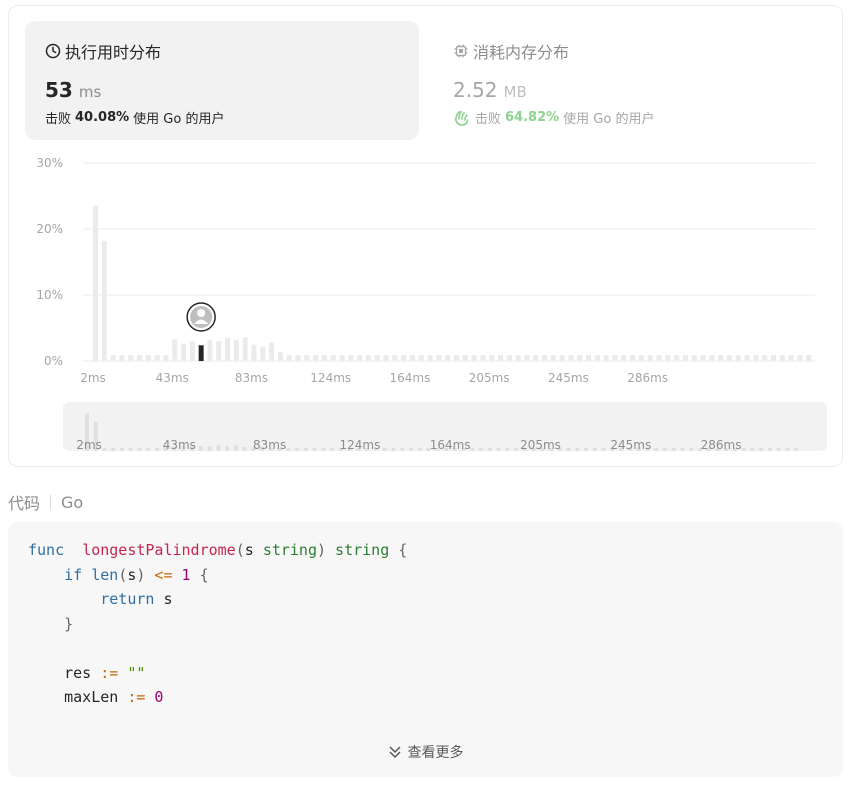 The image size is (849, 786). I want to click on y-tick-label: 0%, so click(53, 361).